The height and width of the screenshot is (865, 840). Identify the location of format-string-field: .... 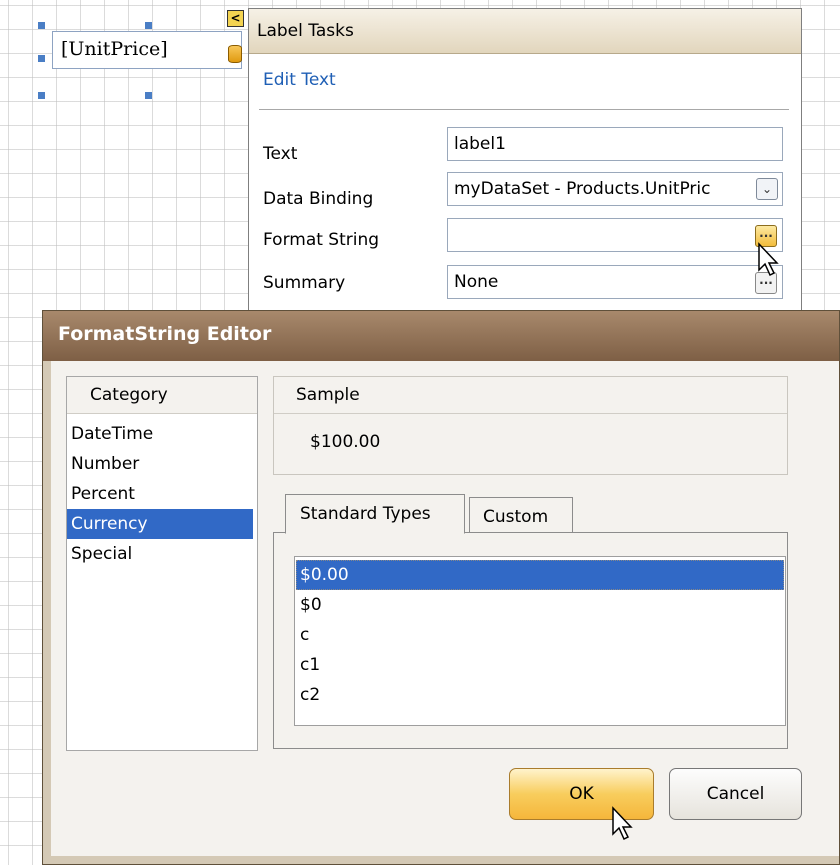
(615, 235).